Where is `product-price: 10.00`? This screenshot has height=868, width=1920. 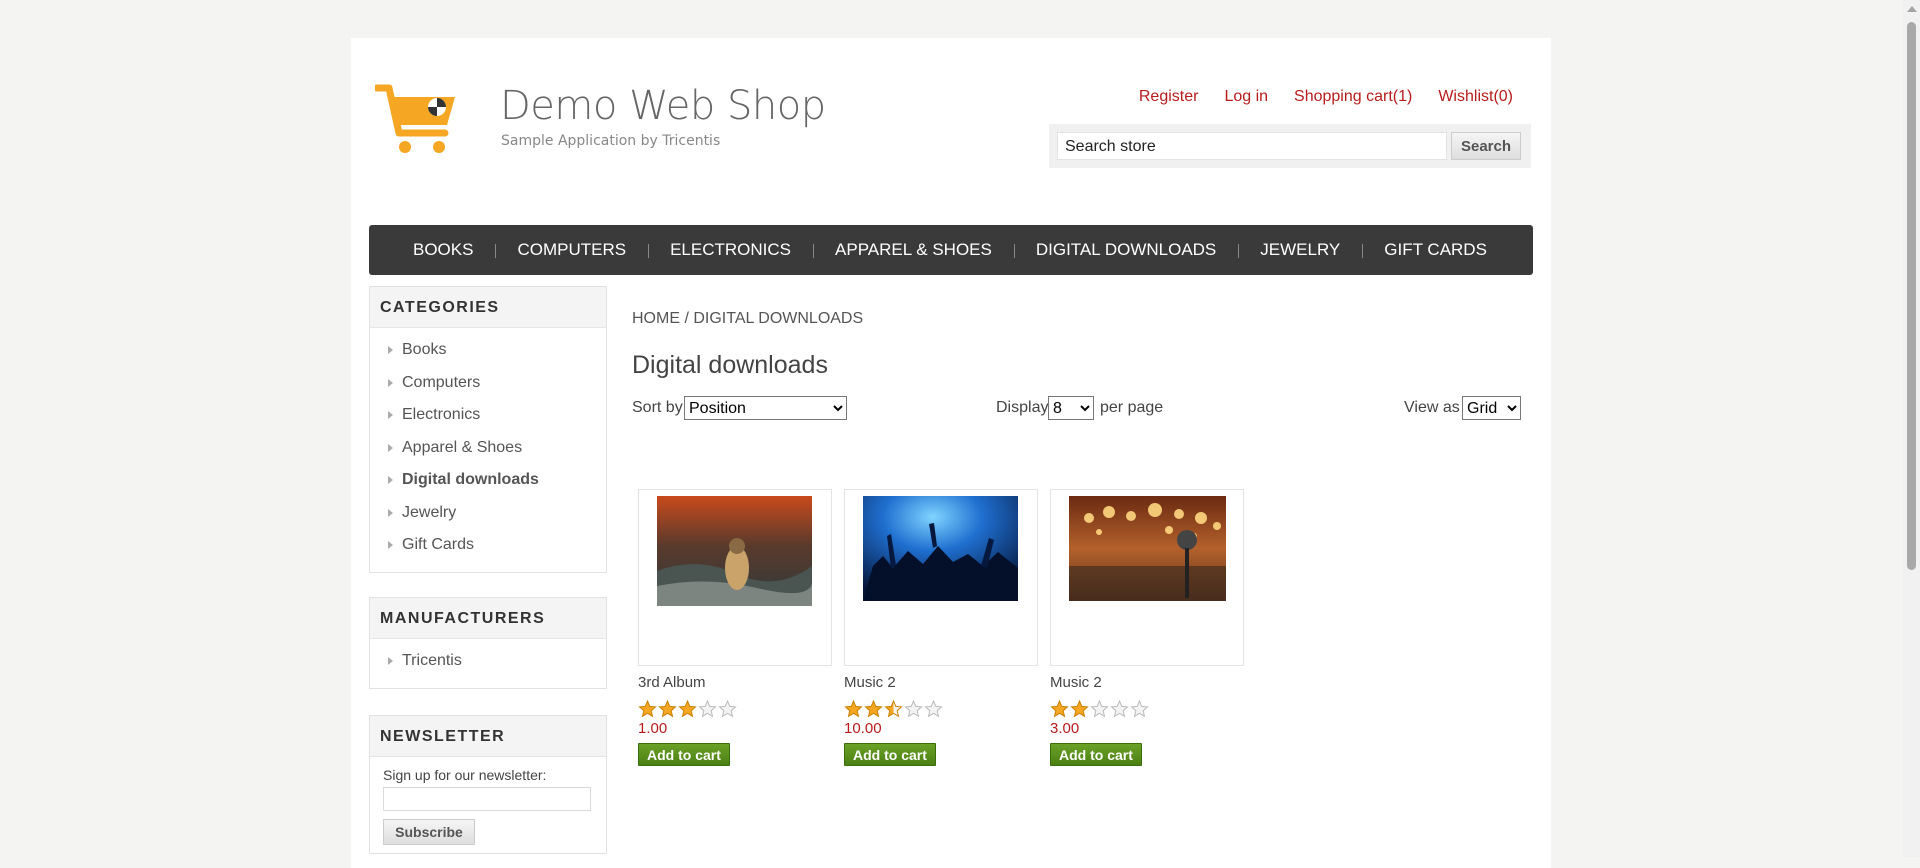 product-price: 10.00 is located at coordinates (863, 728).